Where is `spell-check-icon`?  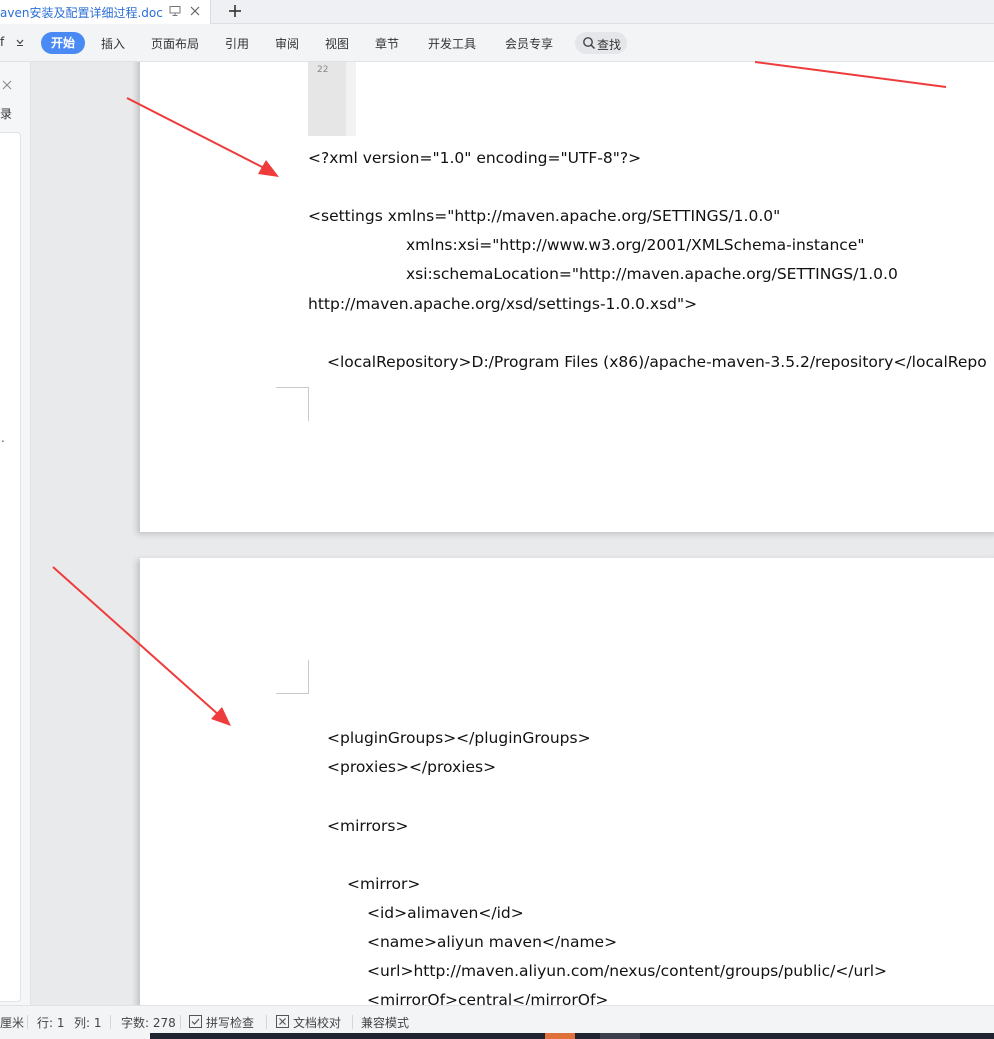
spell-check-icon is located at coordinates (195, 1021).